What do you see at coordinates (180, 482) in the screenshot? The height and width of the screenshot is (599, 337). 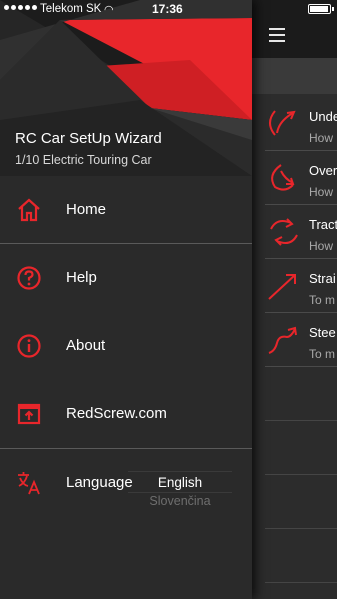 I see `language-option-selected: English` at bounding box center [180, 482].